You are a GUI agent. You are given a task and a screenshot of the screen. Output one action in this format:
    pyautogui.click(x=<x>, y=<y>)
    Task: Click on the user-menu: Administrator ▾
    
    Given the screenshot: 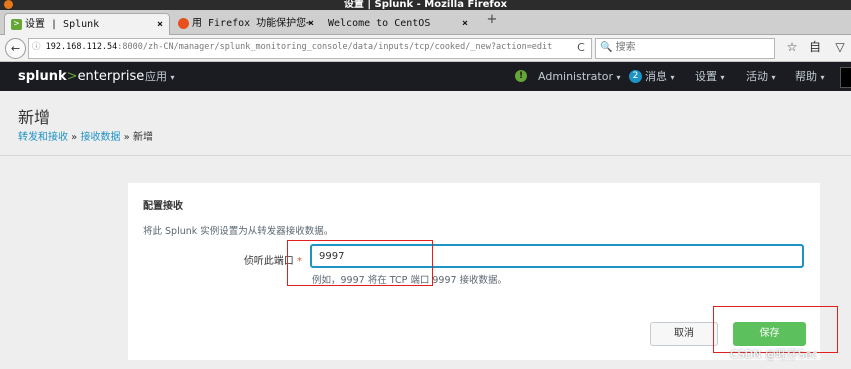 What is the action you would take?
    pyautogui.click(x=579, y=76)
    